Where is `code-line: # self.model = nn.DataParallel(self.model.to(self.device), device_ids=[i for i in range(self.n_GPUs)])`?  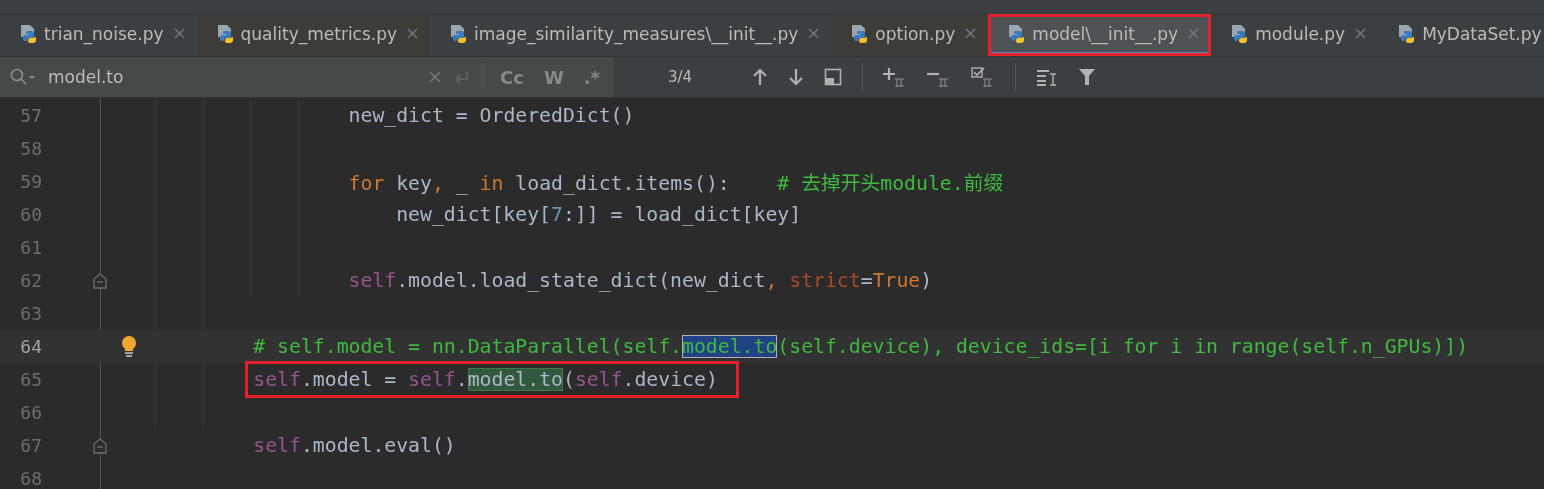
code-line: # self.model = nn.DataParallel(self.model.to(self.device), device_ids=[i for i in range(self.n_GPUs)]) is located at coordinates (861, 347).